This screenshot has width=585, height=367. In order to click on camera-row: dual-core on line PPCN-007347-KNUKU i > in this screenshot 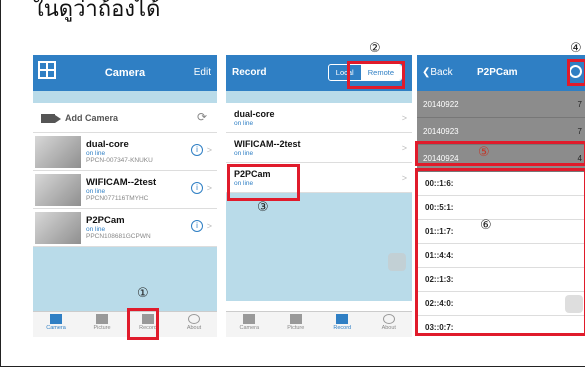, I will do `click(125, 152)`.